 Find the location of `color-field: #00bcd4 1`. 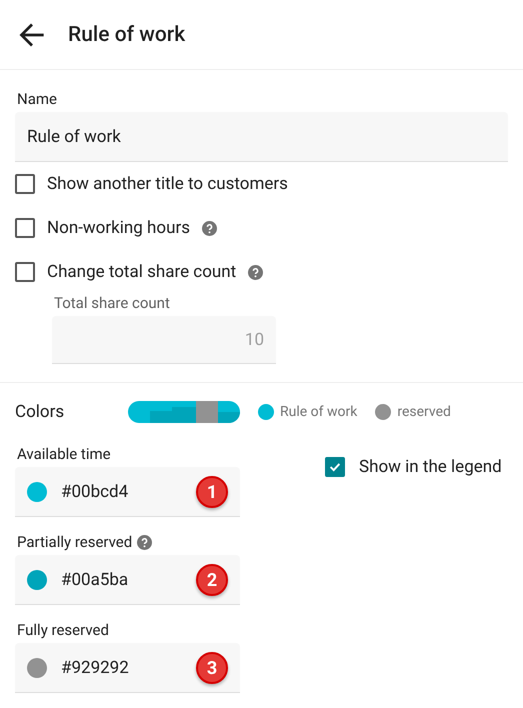

color-field: #00bcd4 1 is located at coordinates (127, 492).